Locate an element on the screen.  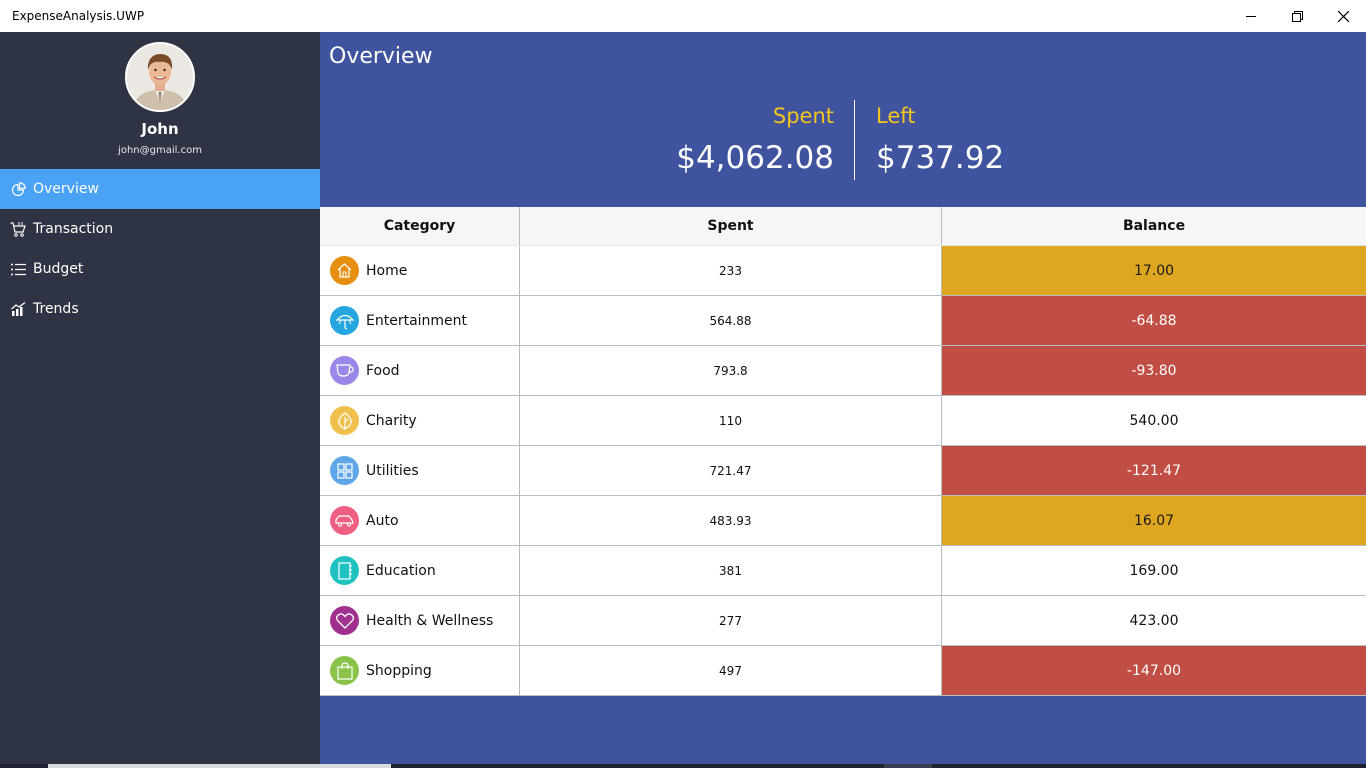
category-label: Education is located at coordinates (401, 570).